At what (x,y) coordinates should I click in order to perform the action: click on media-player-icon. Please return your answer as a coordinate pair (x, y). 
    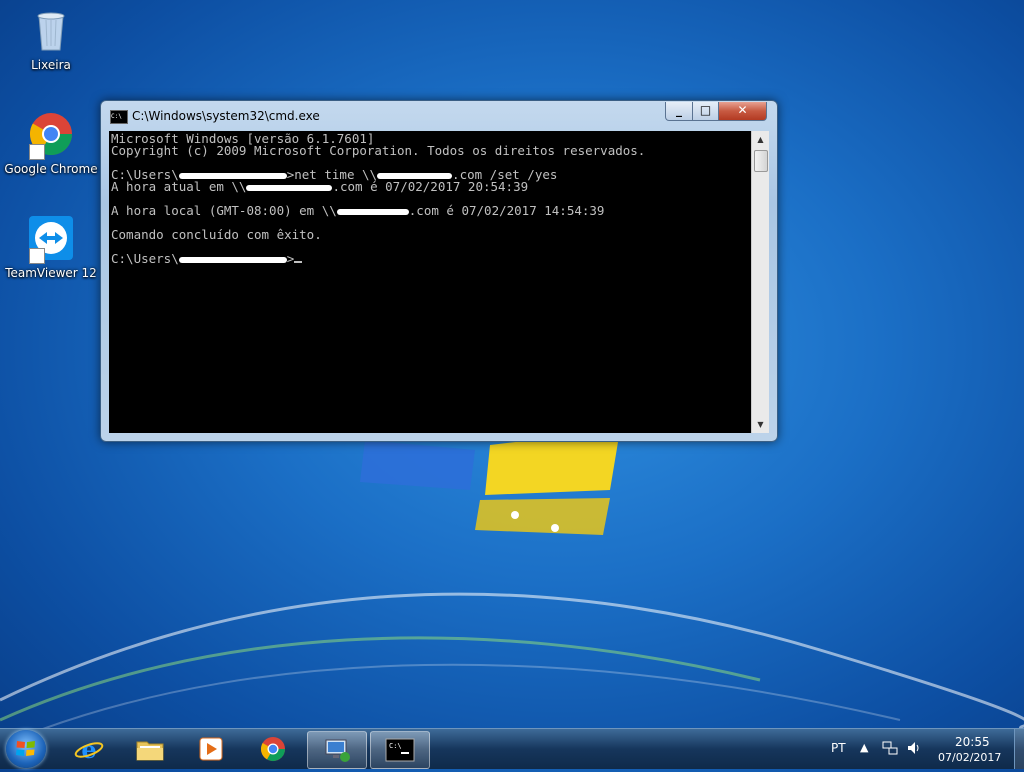
    Looking at the image, I should click on (211, 749).